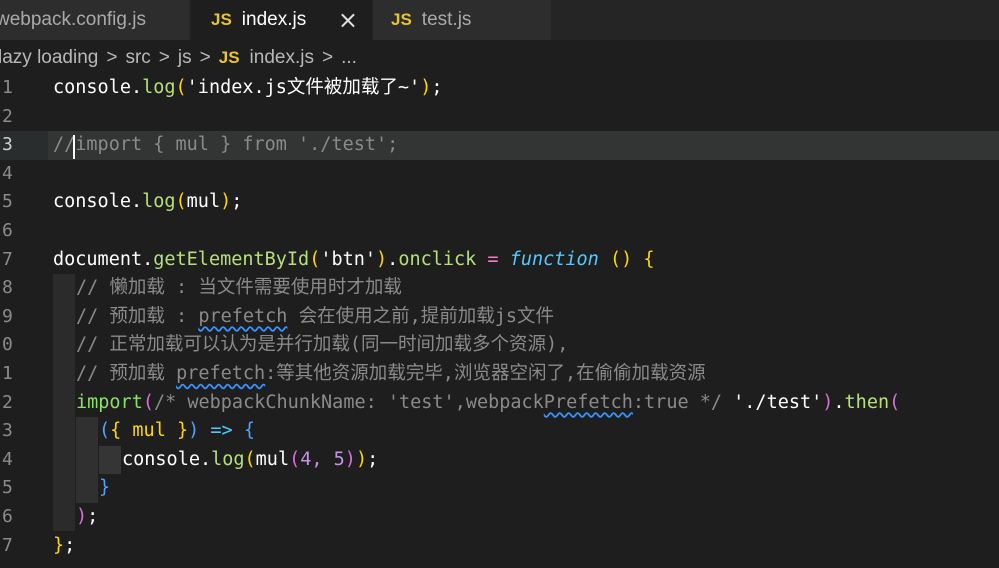 The width and height of the screenshot is (999, 568). What do you see at coordinates (391, 373) in the screenshot?
I see `code-comment: // 预加载 prefetch:等其他资源加载完毕,浏览器空闲了,在偷偷加载资源` at bounding box center [391, 373].